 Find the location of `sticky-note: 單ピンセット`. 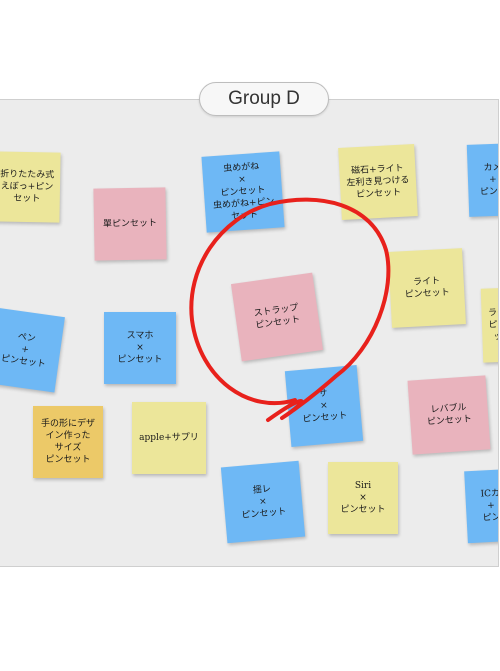

sticky-note: 單ピンセット is located at coordinates (130, 224).